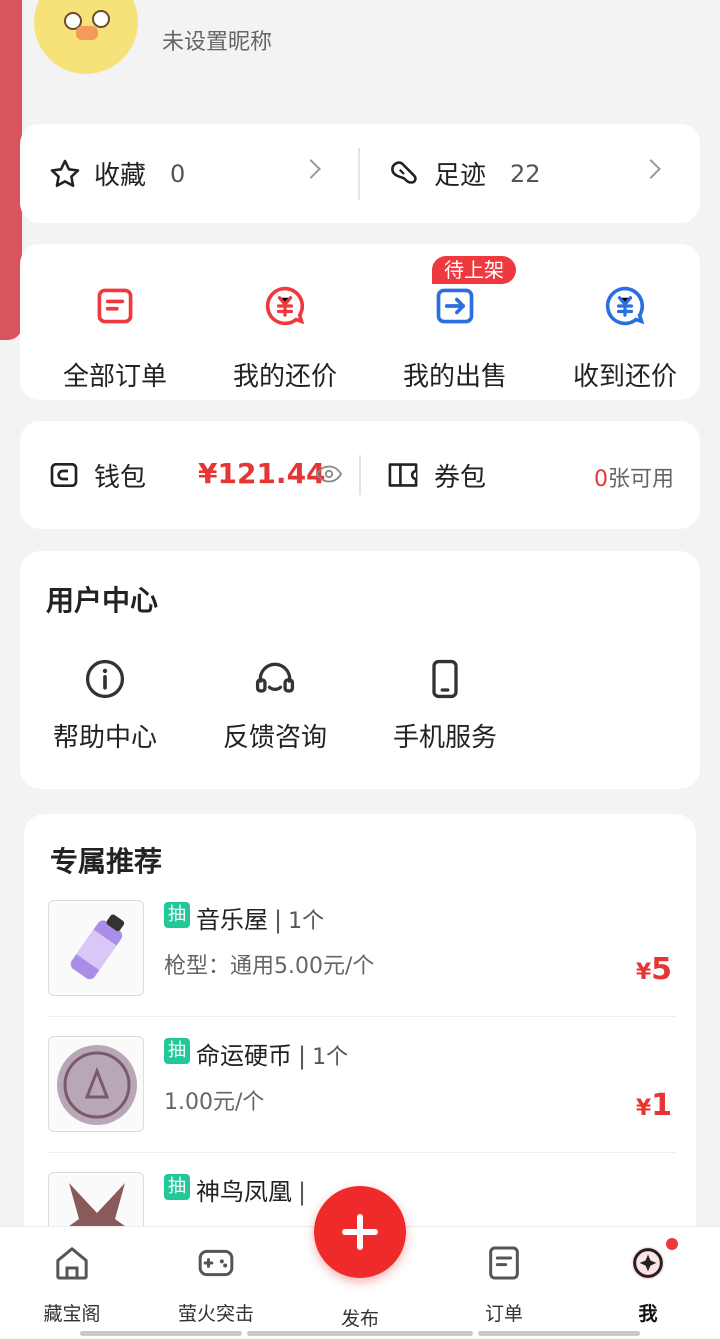 This screenshot has width=720, height=1339. I want to click on user-center-item-label: 反馈咨询, so click(274, 738).